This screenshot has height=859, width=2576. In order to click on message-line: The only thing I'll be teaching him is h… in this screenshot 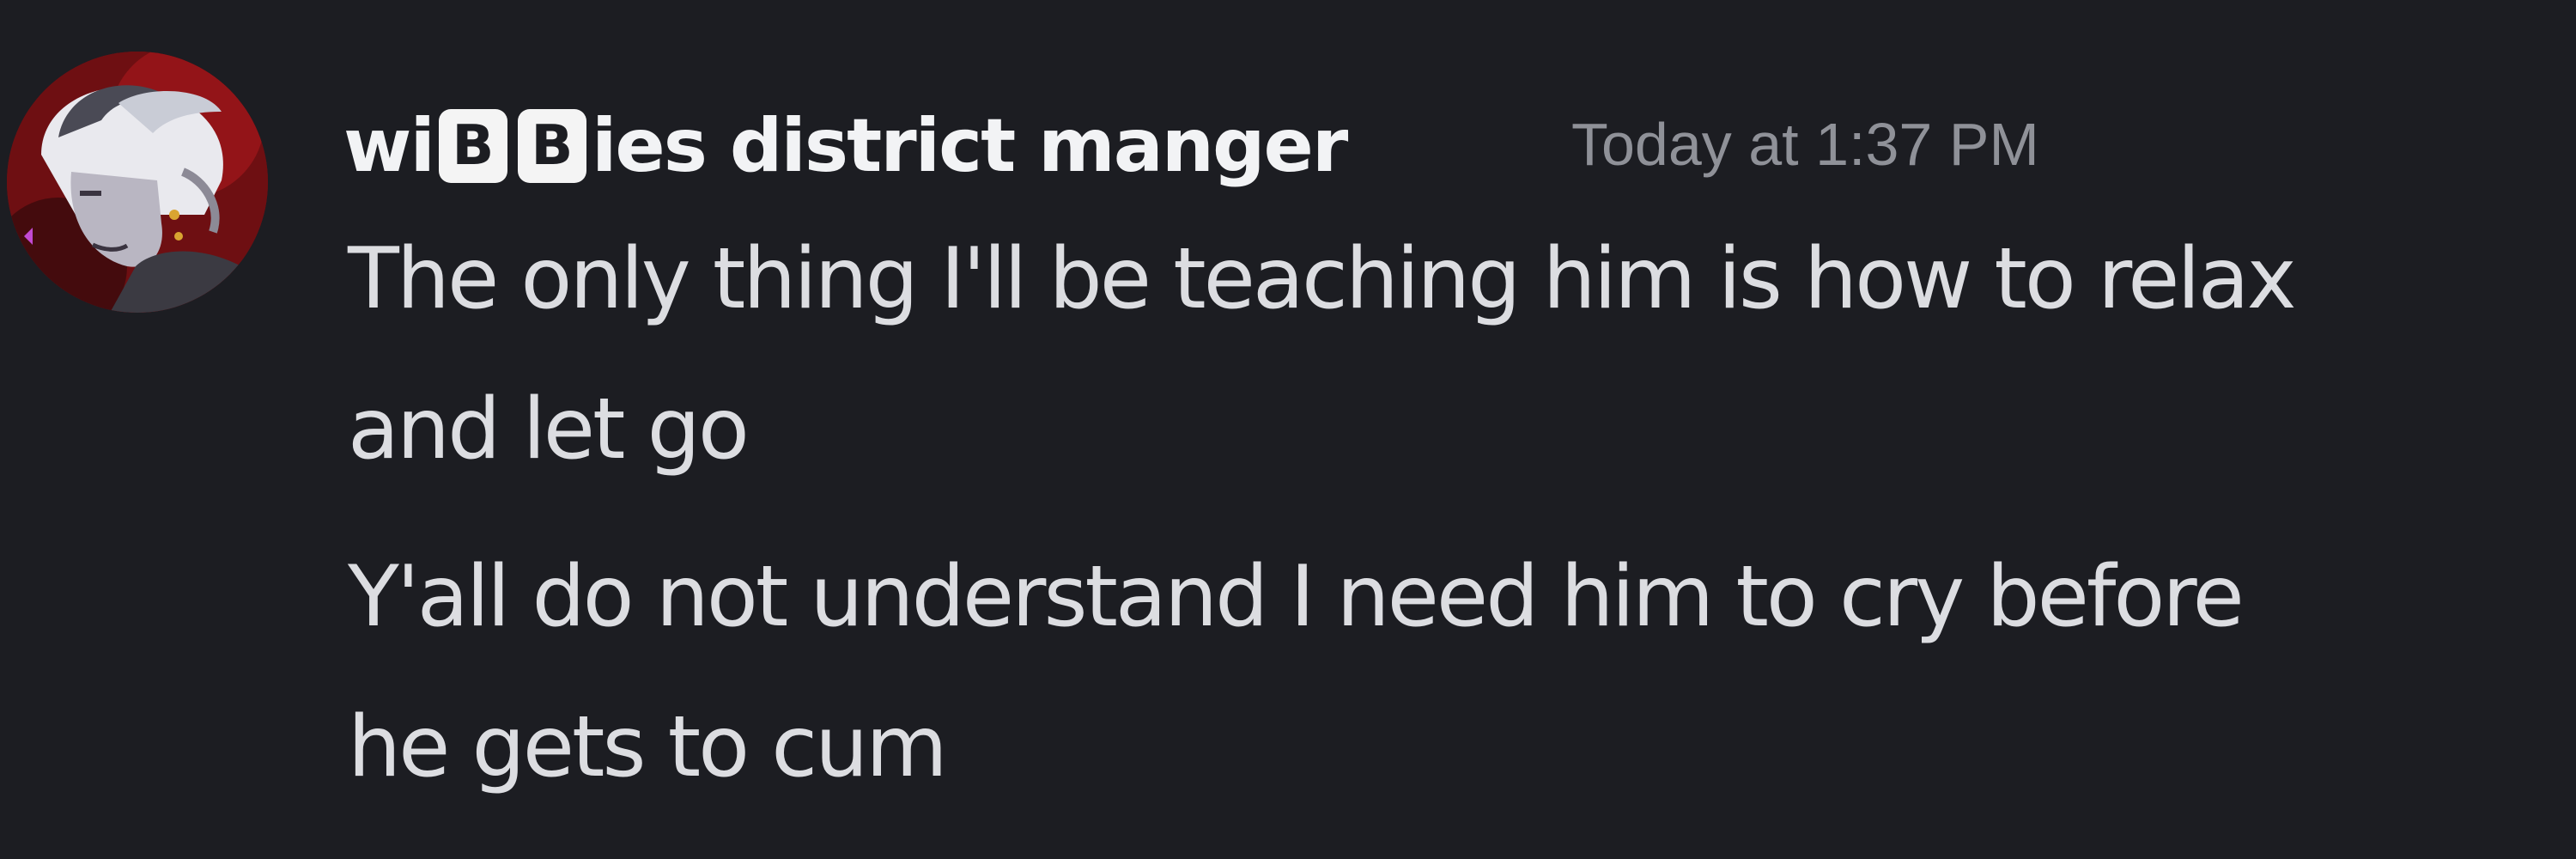, I will do `click(1323, 279)`.